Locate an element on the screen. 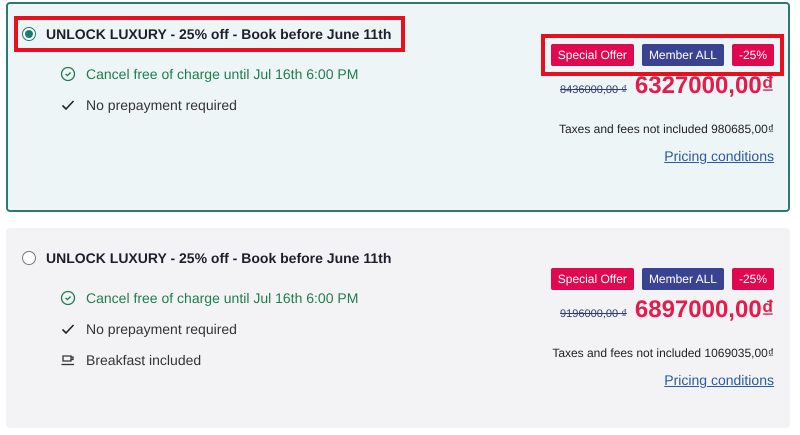  taxes-note: Taxes and fees not included 980685,00₫ is located at coordinates (666, 129).